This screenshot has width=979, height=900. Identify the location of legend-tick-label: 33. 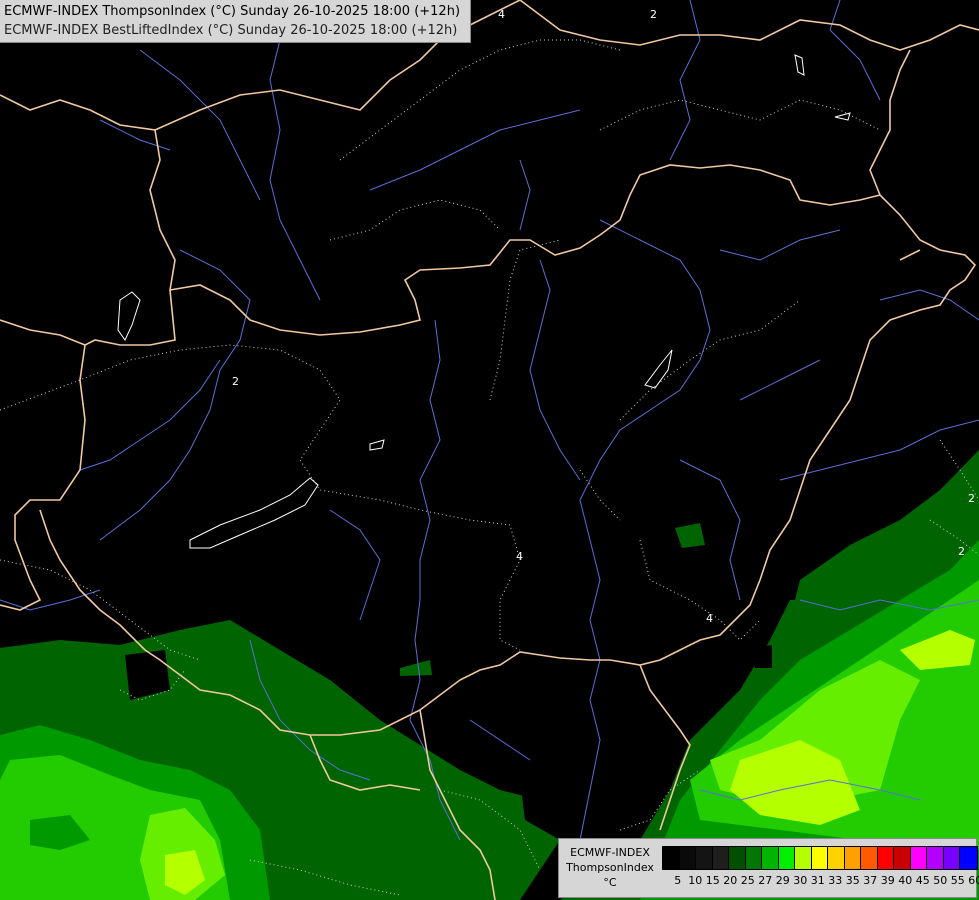
(835, 880).